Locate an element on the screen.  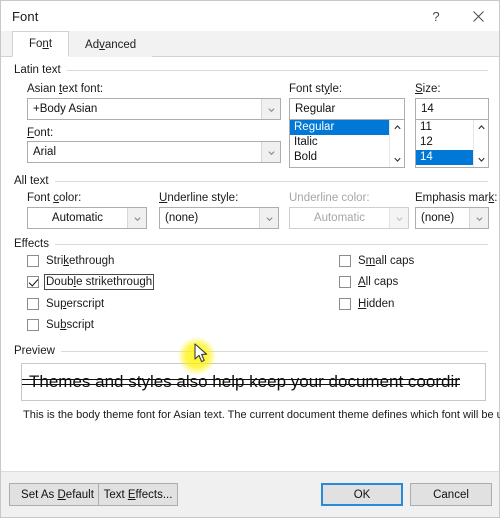
window-title: Font is located at coordinates (25, 16).